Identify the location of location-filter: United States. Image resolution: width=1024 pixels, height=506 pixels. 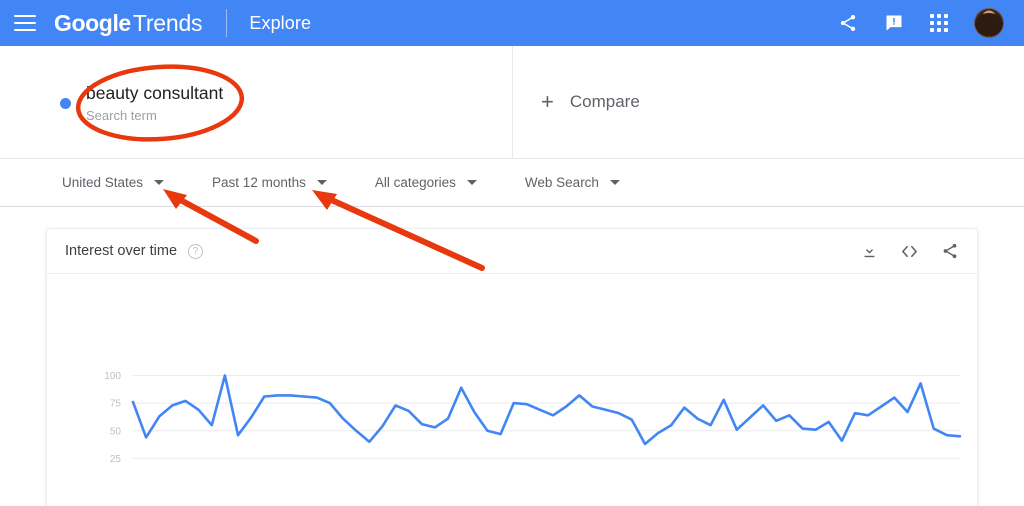
(113, 182).